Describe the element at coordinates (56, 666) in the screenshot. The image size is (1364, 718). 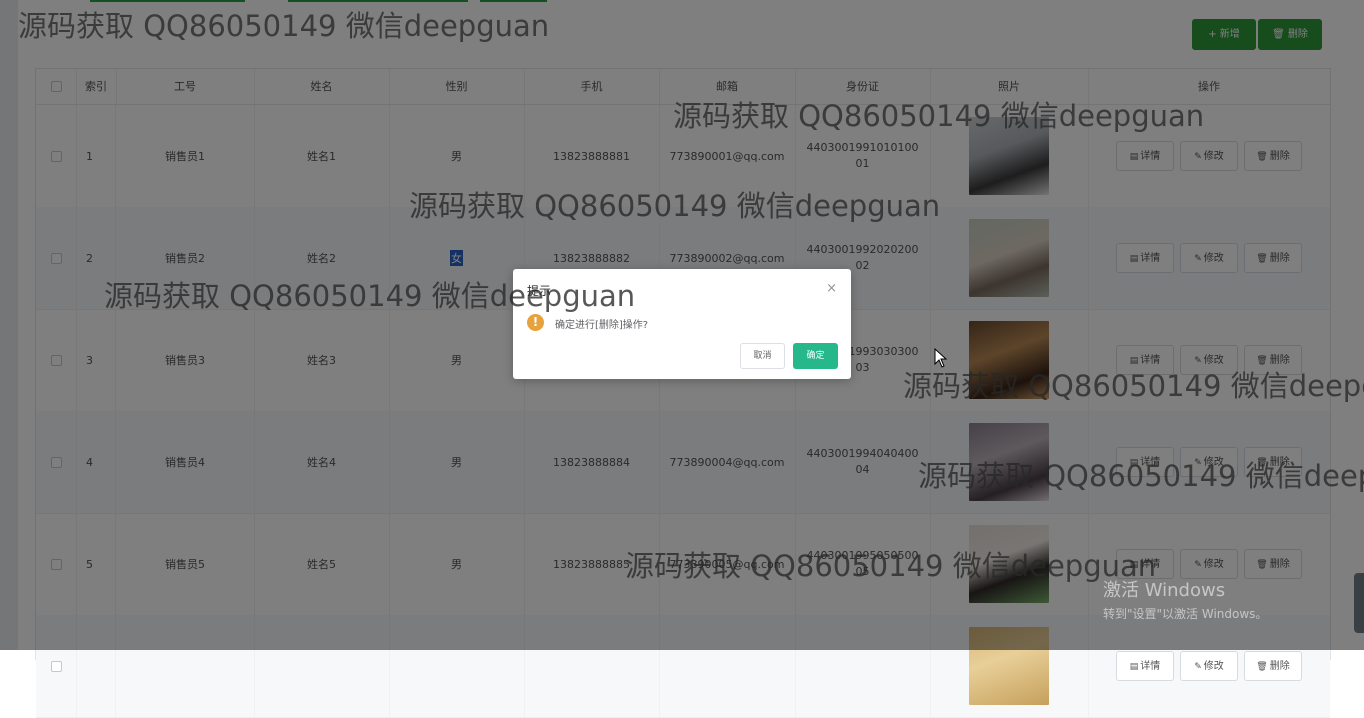
I see `row-checkbox` at that location.